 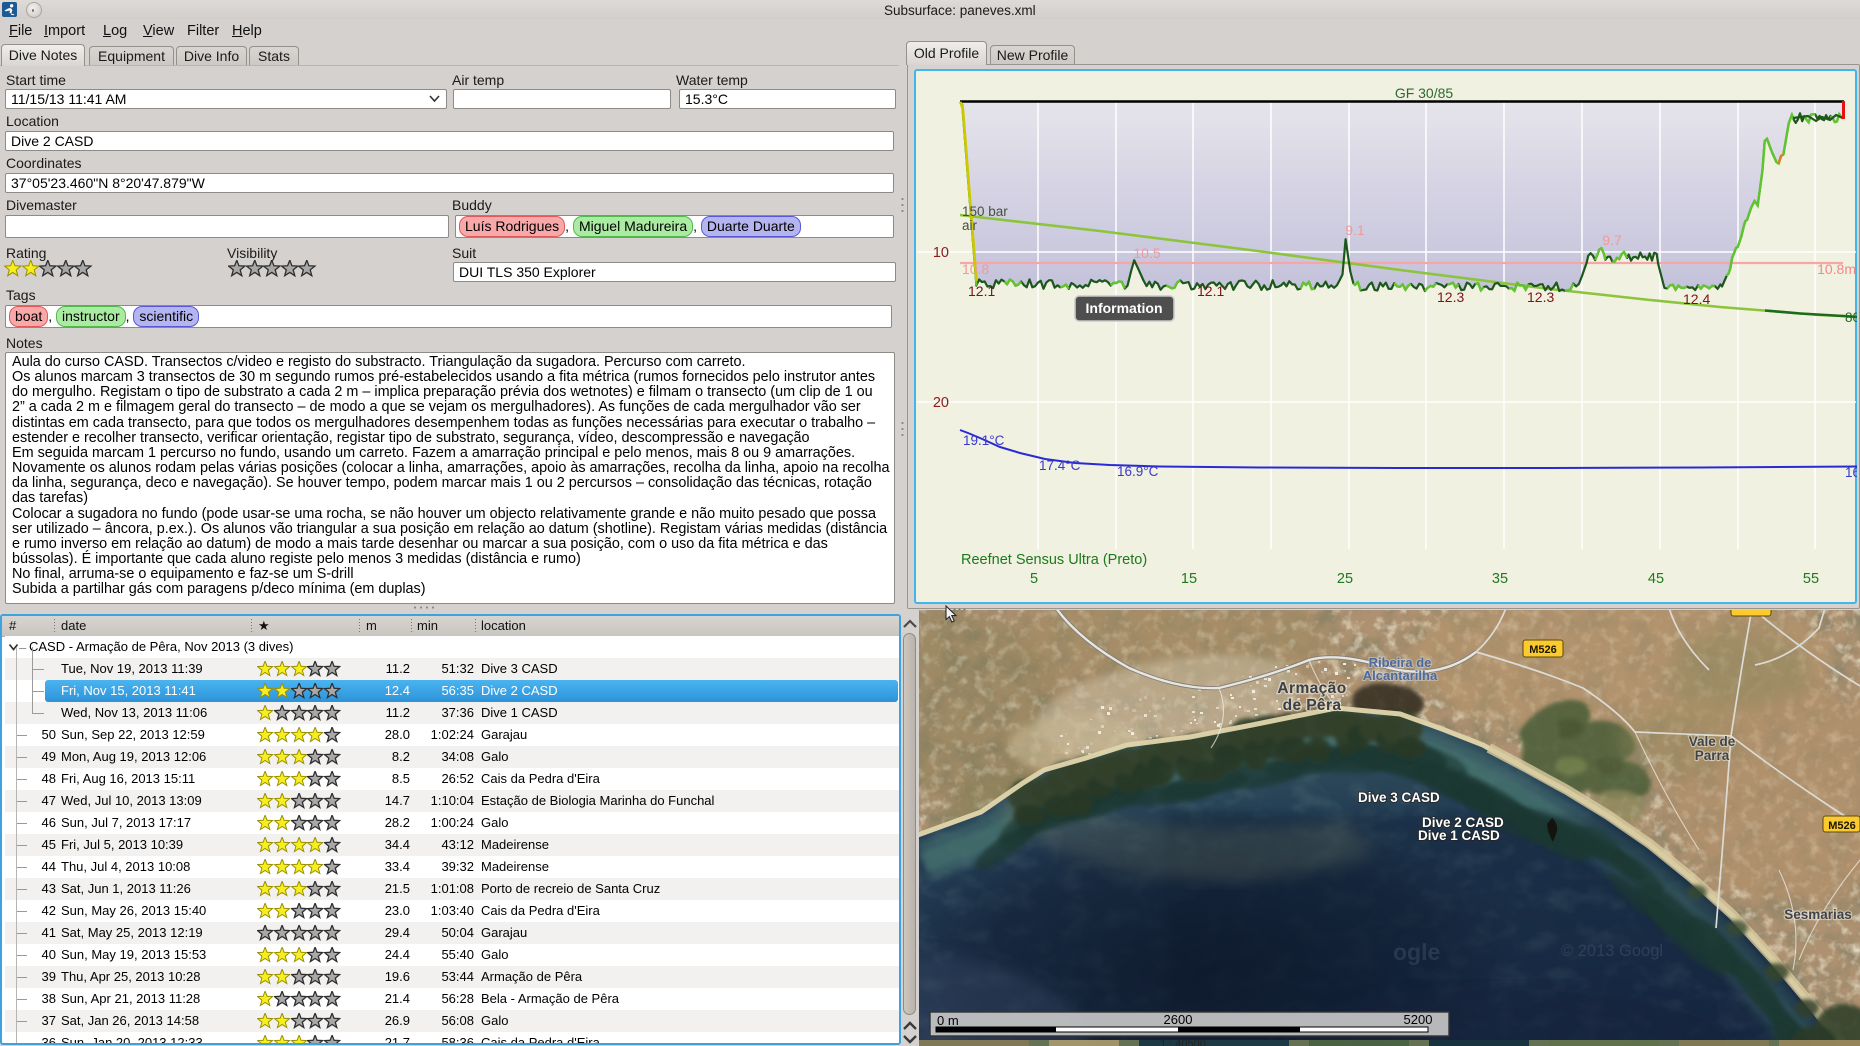 What do you see at coordinates (1060, 465) in the screenshot?
I see `svg-text: 17.4°C` at bounding box center [1060, 465].